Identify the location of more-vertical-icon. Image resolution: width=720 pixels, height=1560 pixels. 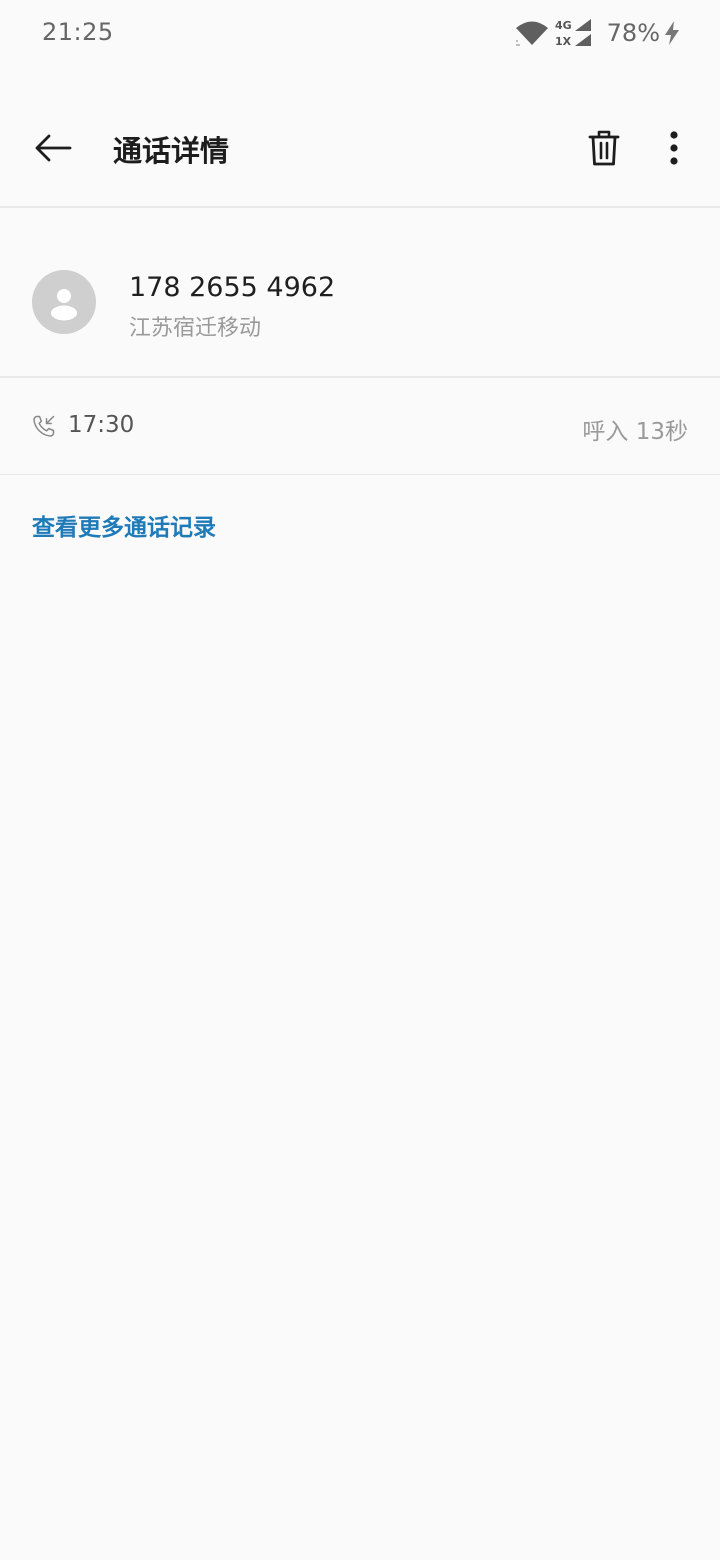
(674, 148).